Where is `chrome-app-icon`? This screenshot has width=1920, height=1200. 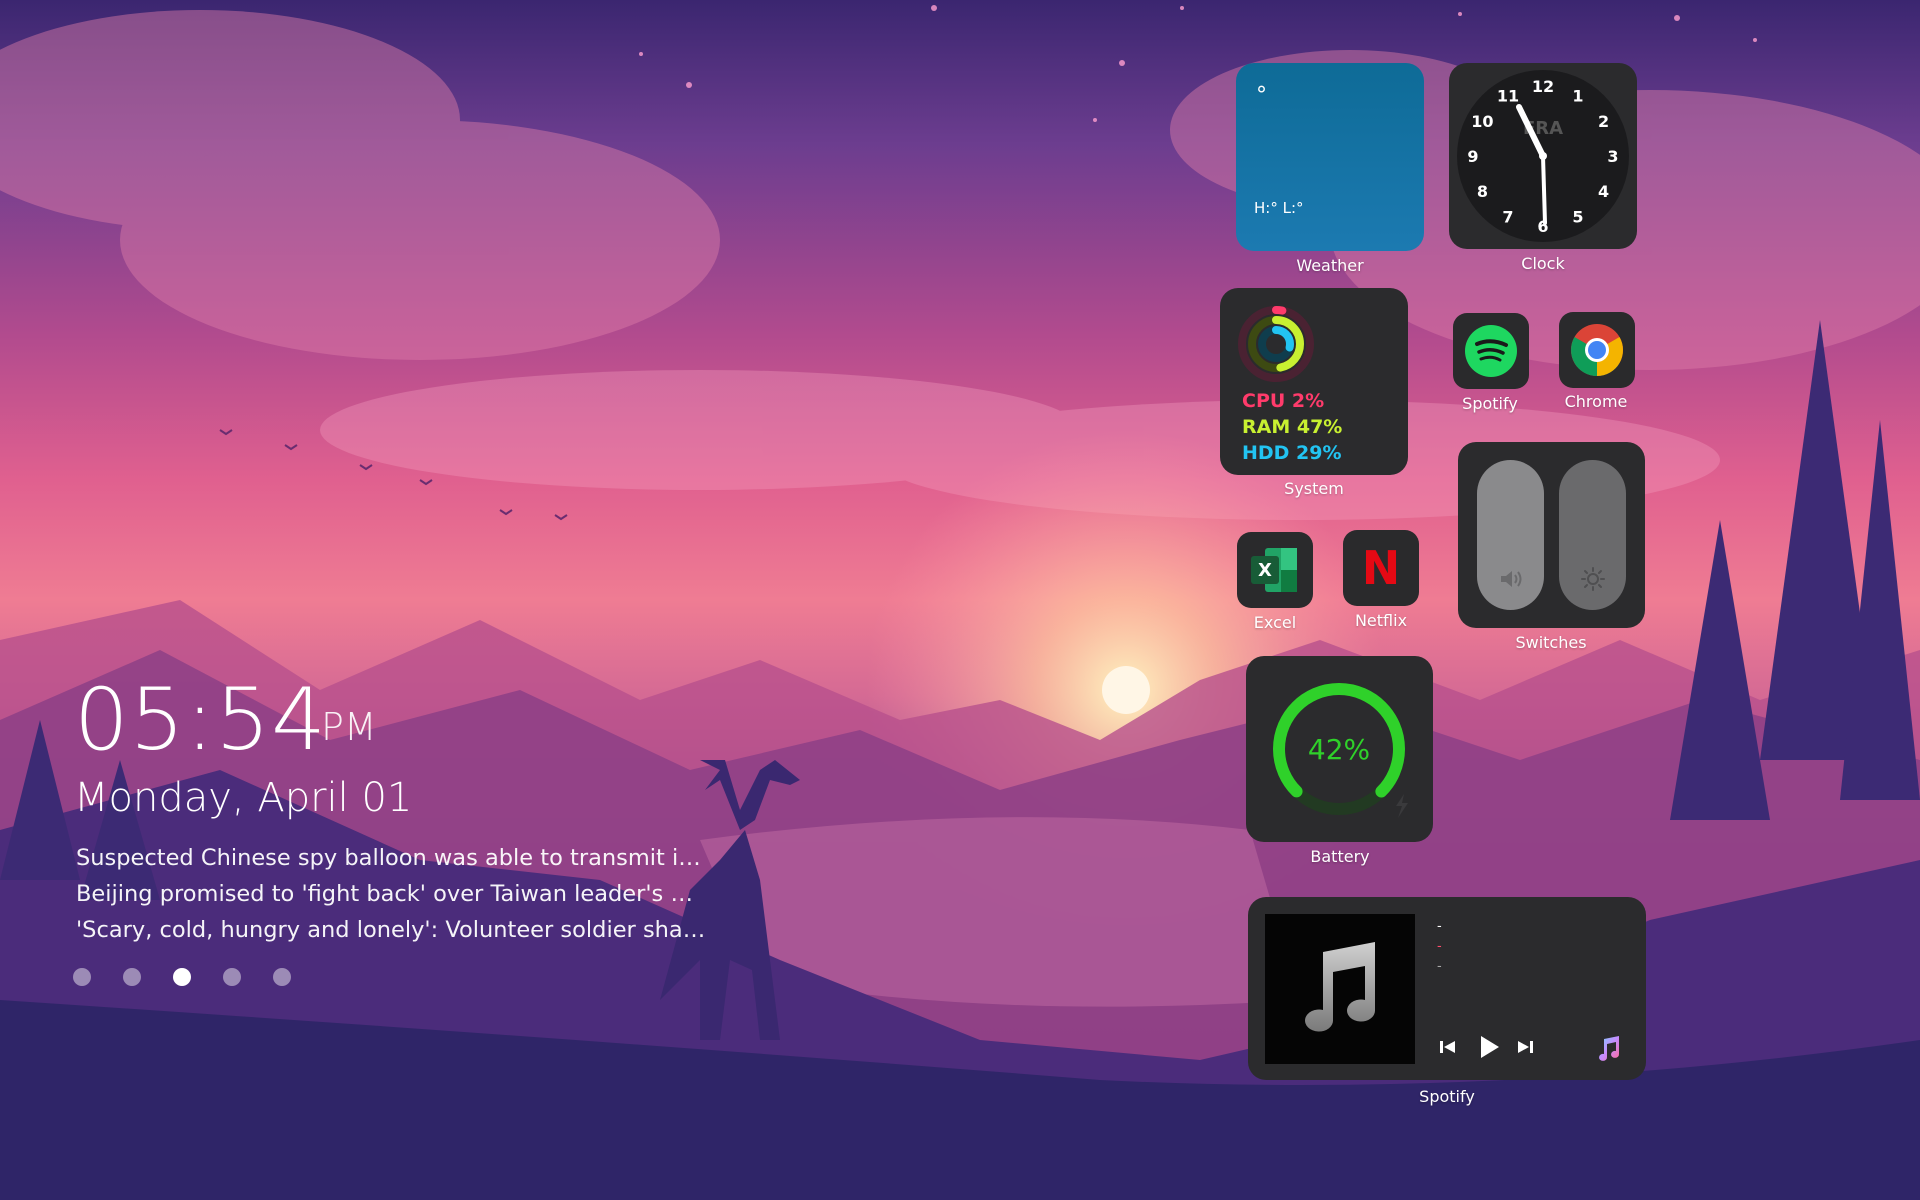 chrome-app-icon is located at coordinates (1597, 350).